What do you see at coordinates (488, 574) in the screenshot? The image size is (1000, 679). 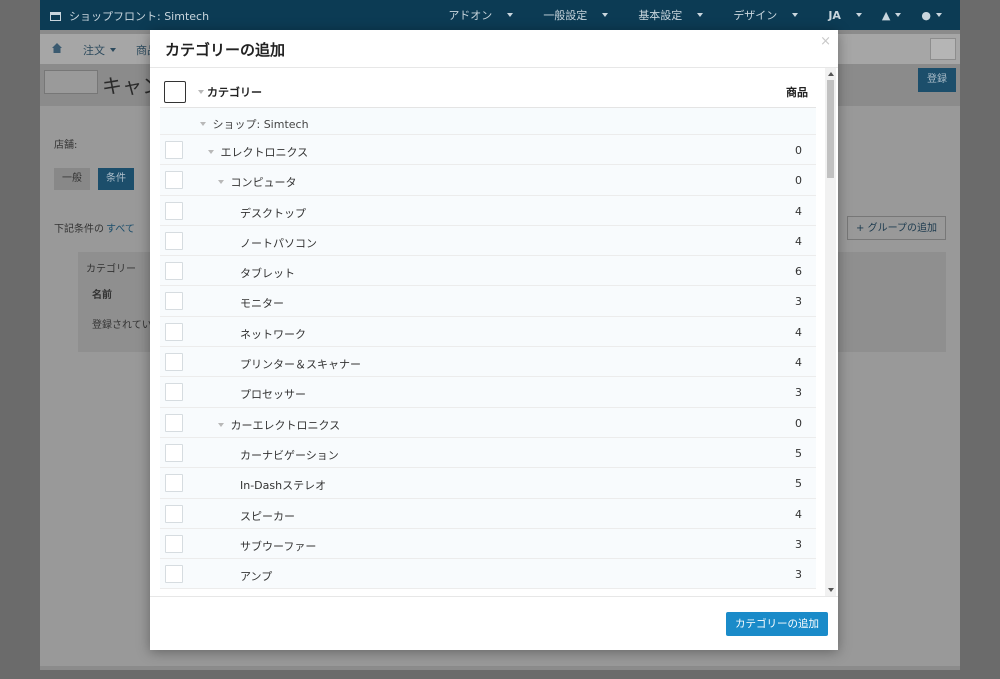 I see `category-row: アンプ 3` at bounding box center [488, 574].